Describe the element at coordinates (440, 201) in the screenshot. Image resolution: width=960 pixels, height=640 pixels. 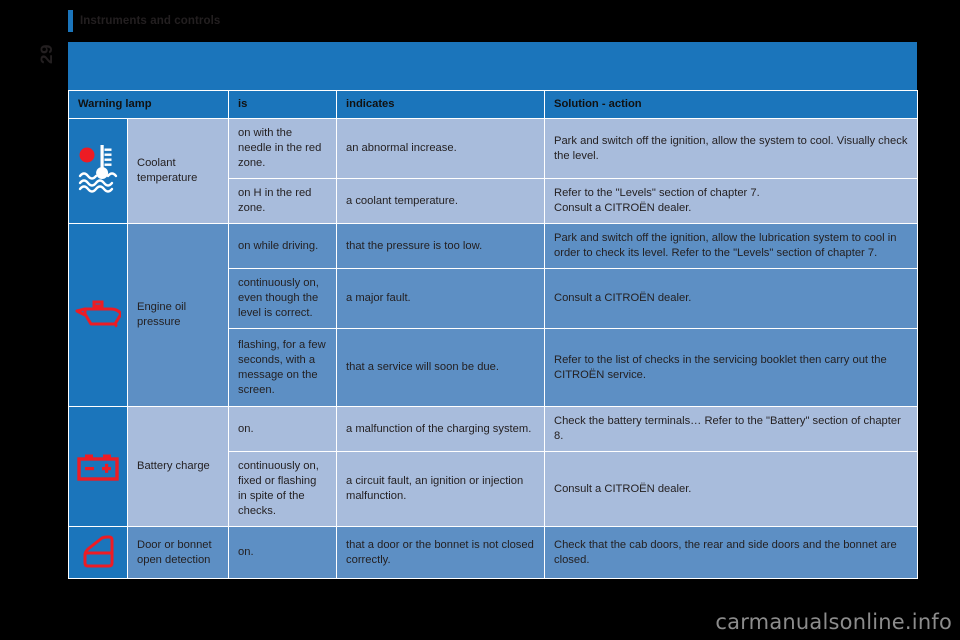
I see `cell-indicates: a coolant temperature.` at that location.